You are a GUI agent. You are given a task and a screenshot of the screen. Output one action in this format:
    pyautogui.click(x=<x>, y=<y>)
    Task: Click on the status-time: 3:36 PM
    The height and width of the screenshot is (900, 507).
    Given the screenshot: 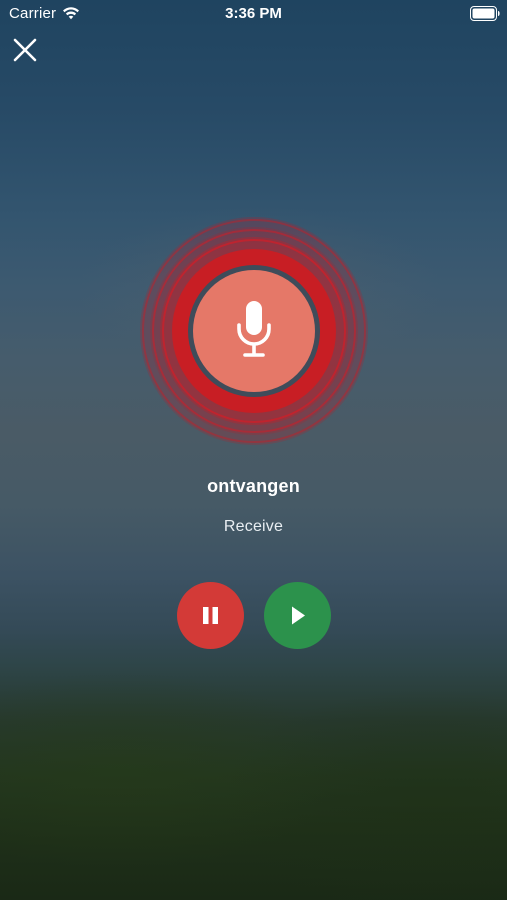 What is the action you would take?
    pyautogui.click(x=253, y=13)
    